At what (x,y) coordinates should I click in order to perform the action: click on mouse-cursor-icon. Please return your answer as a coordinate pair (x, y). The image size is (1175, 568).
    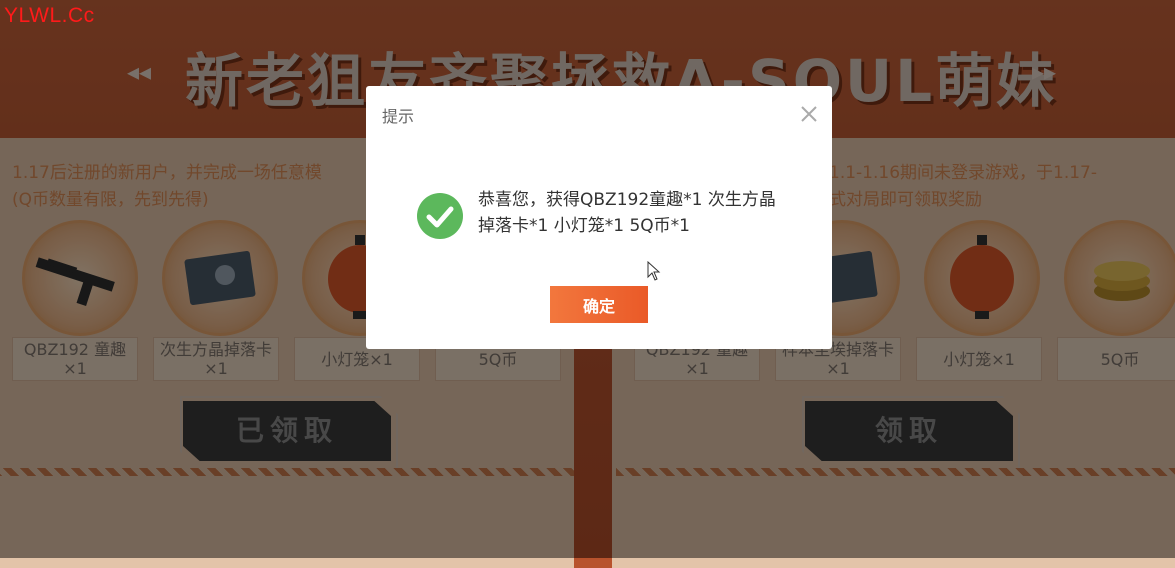
    Looking at the image, I should click on (654, 270).